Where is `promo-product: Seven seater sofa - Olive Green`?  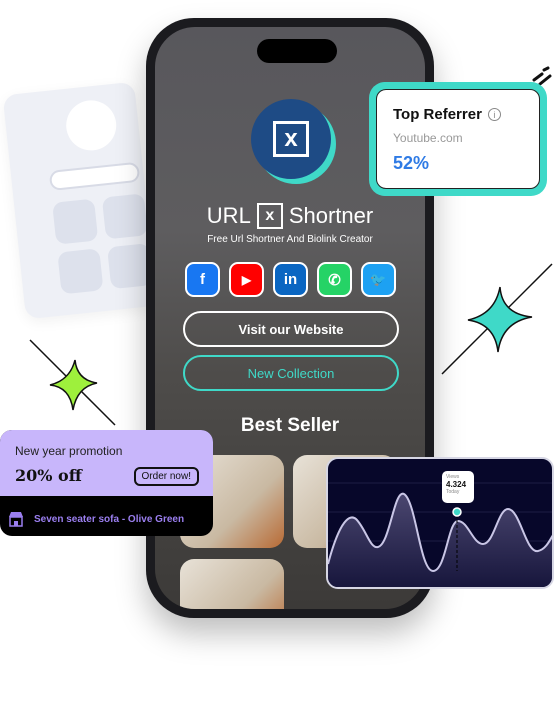
promo-product: Seven seater sofa - Olive Green is located at coordinates (109, 519).